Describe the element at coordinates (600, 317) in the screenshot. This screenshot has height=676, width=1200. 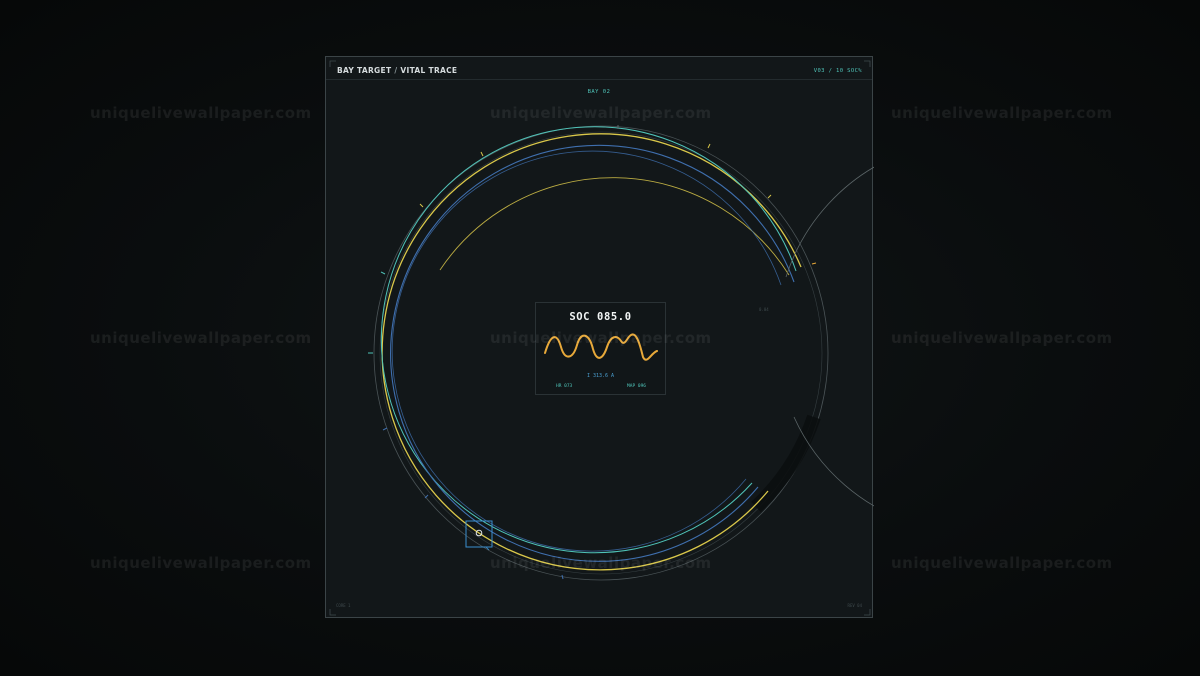
I see `soc-readout: SOC 085.0` at that location.